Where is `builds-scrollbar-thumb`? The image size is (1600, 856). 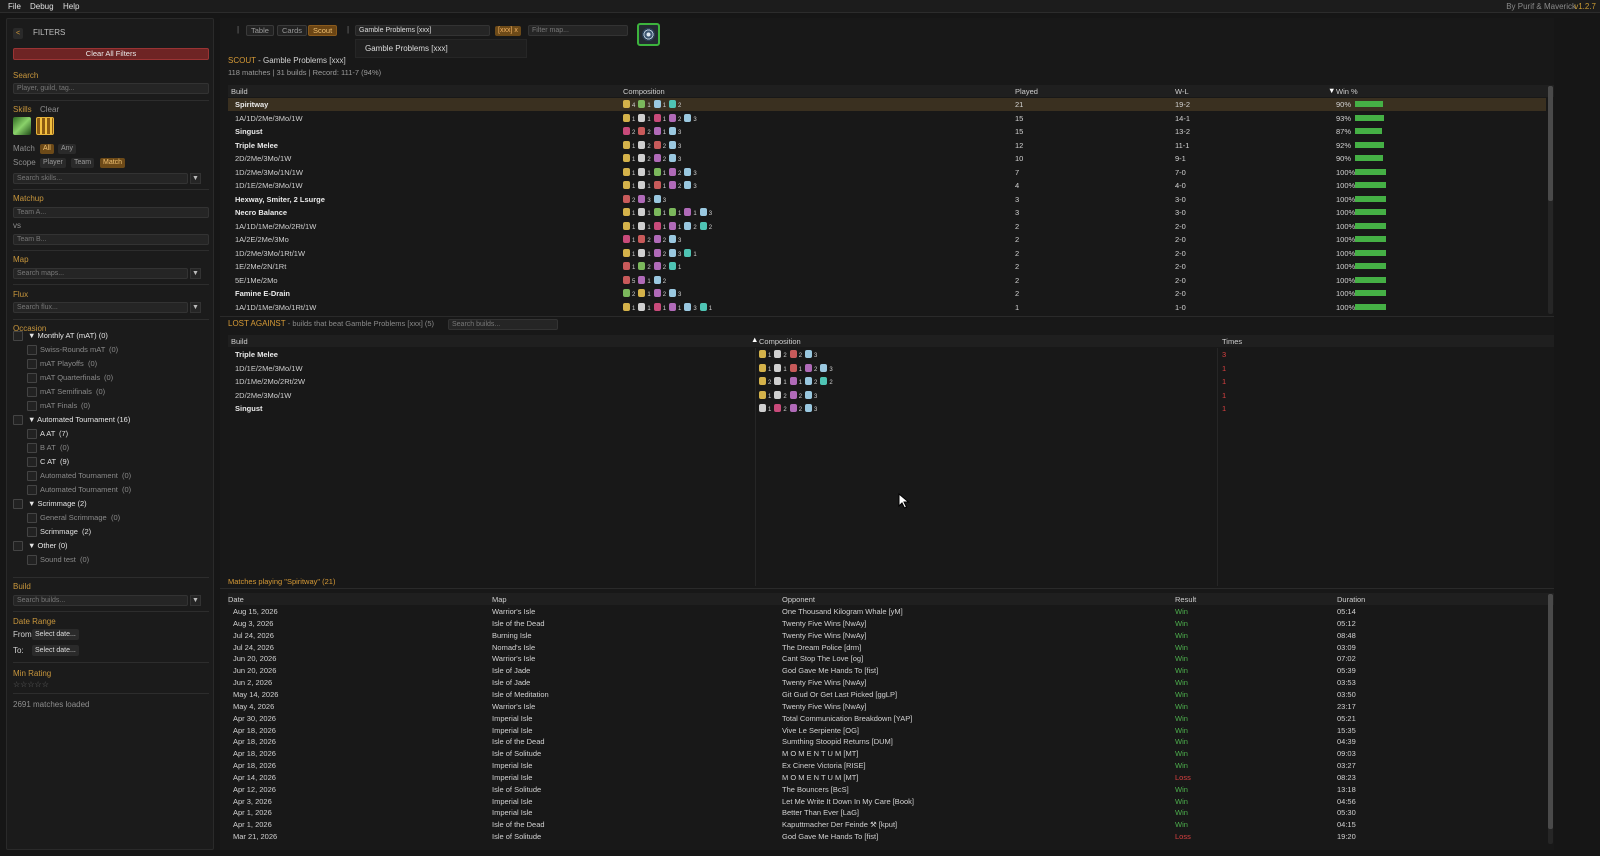
builds-scrollbar-thumb is located at coordinates (1550, 143).